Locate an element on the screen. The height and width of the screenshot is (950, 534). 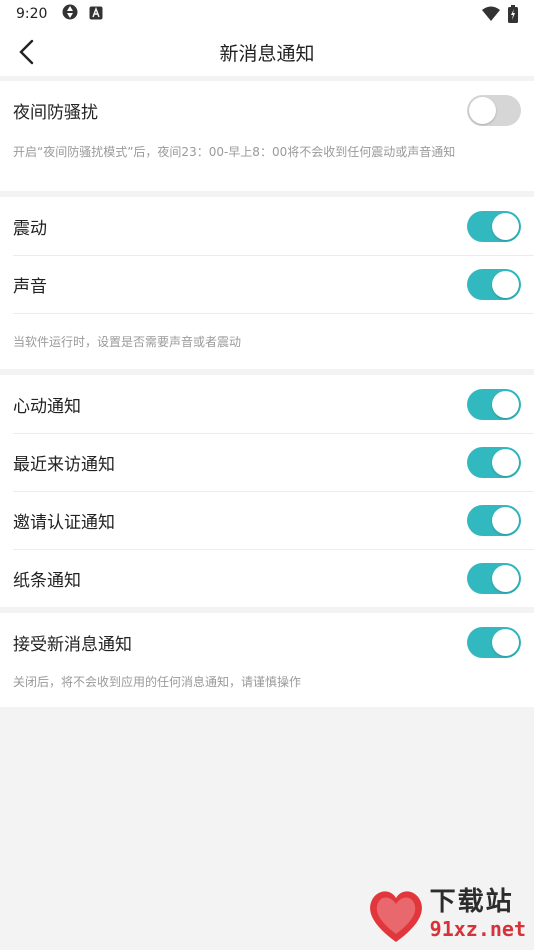
setting-label: 纸条通知 is located at coordinates (47, 580).